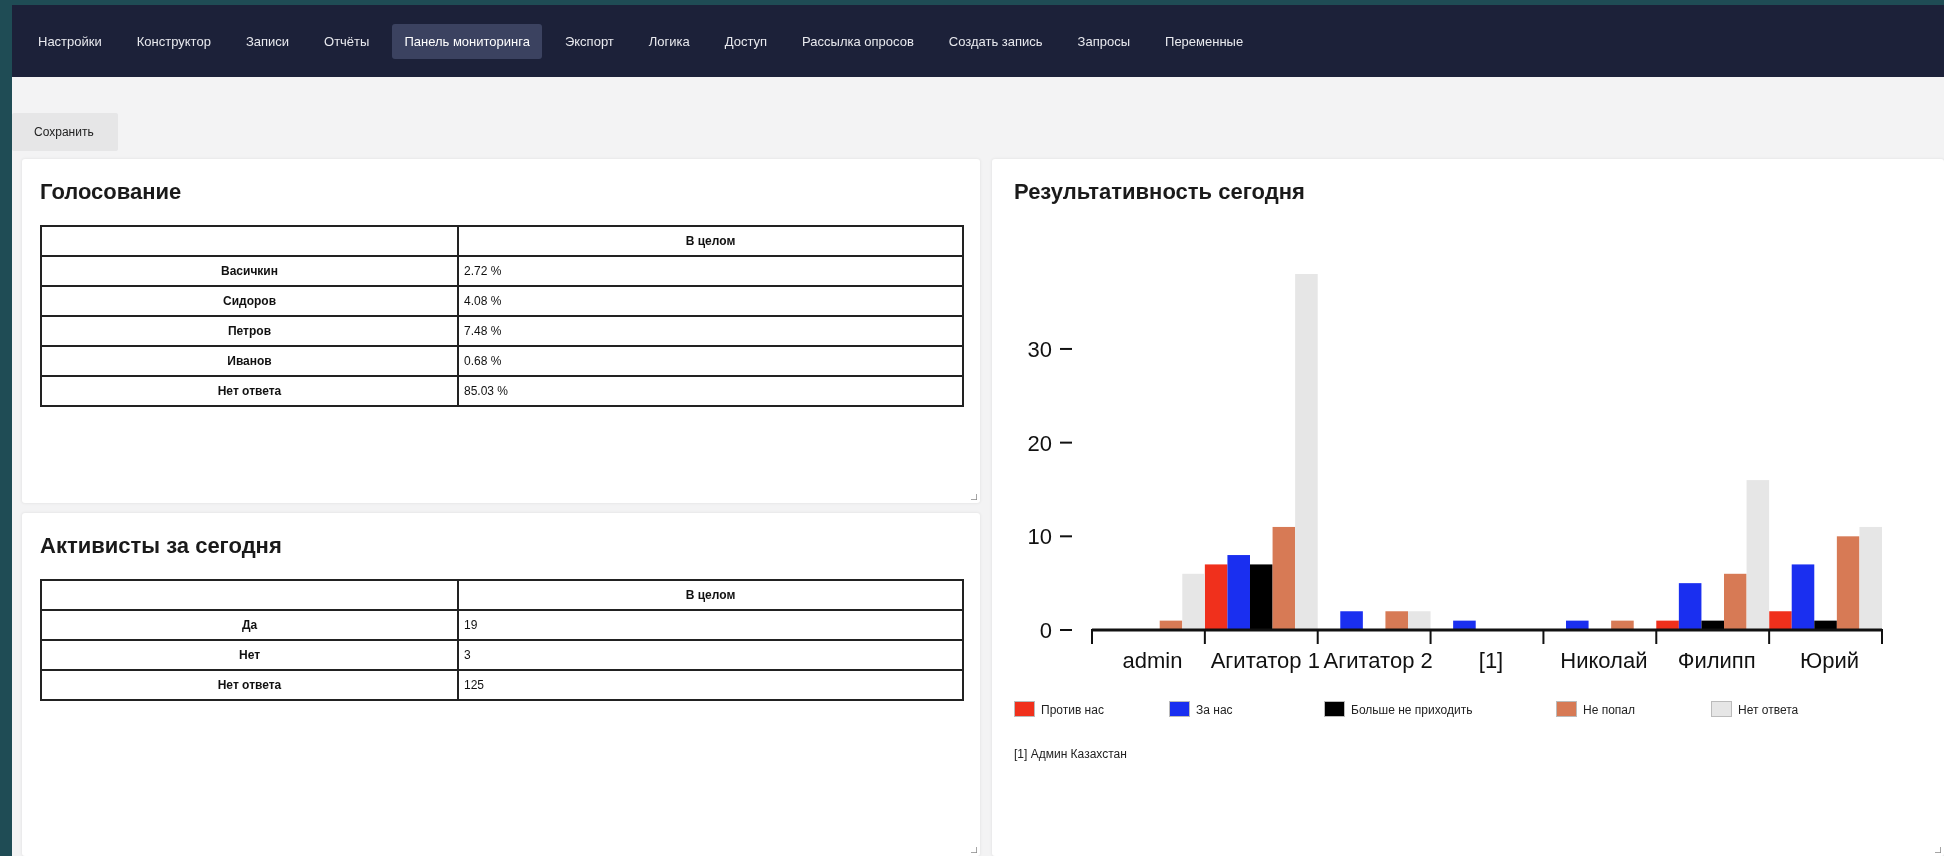 The width and height of the screenshot is (1944, 856). Describe the element at coordinates (249, 624) in the screenshot. I see `table-cell: Да` at that location.